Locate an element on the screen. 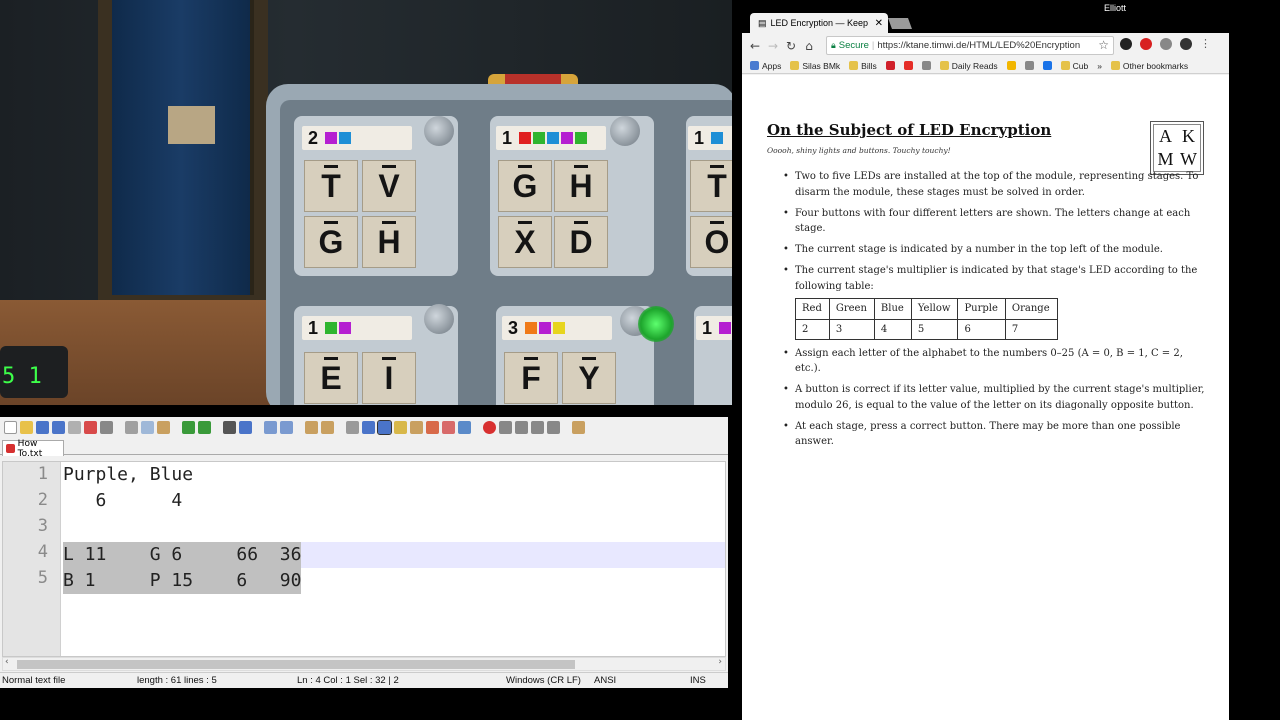 The image size is (1280, 720). sync-vertical-icon is located at coordinates (311, 427).